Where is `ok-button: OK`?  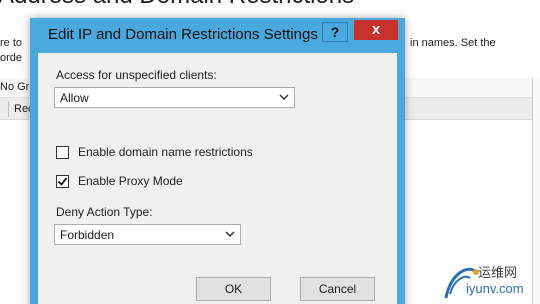
ok-button: OK is located at coordinates (233, 289).